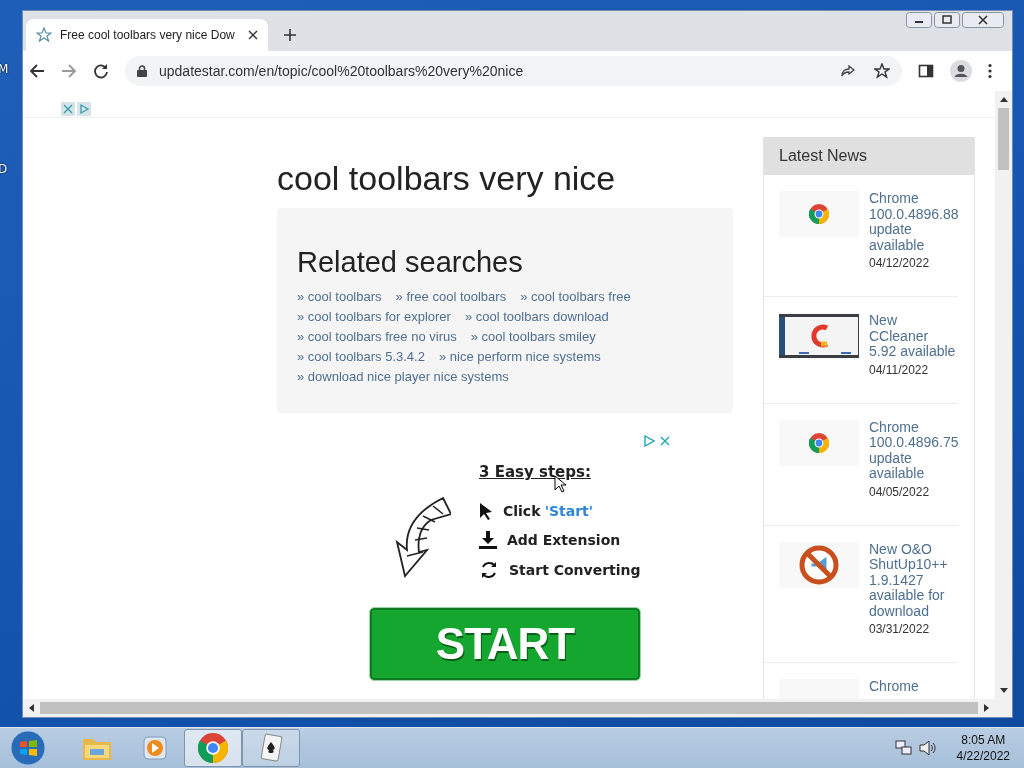 This screenshot has height=768, width=1024. I want to click on playing-card-icon, so click(271, 748).